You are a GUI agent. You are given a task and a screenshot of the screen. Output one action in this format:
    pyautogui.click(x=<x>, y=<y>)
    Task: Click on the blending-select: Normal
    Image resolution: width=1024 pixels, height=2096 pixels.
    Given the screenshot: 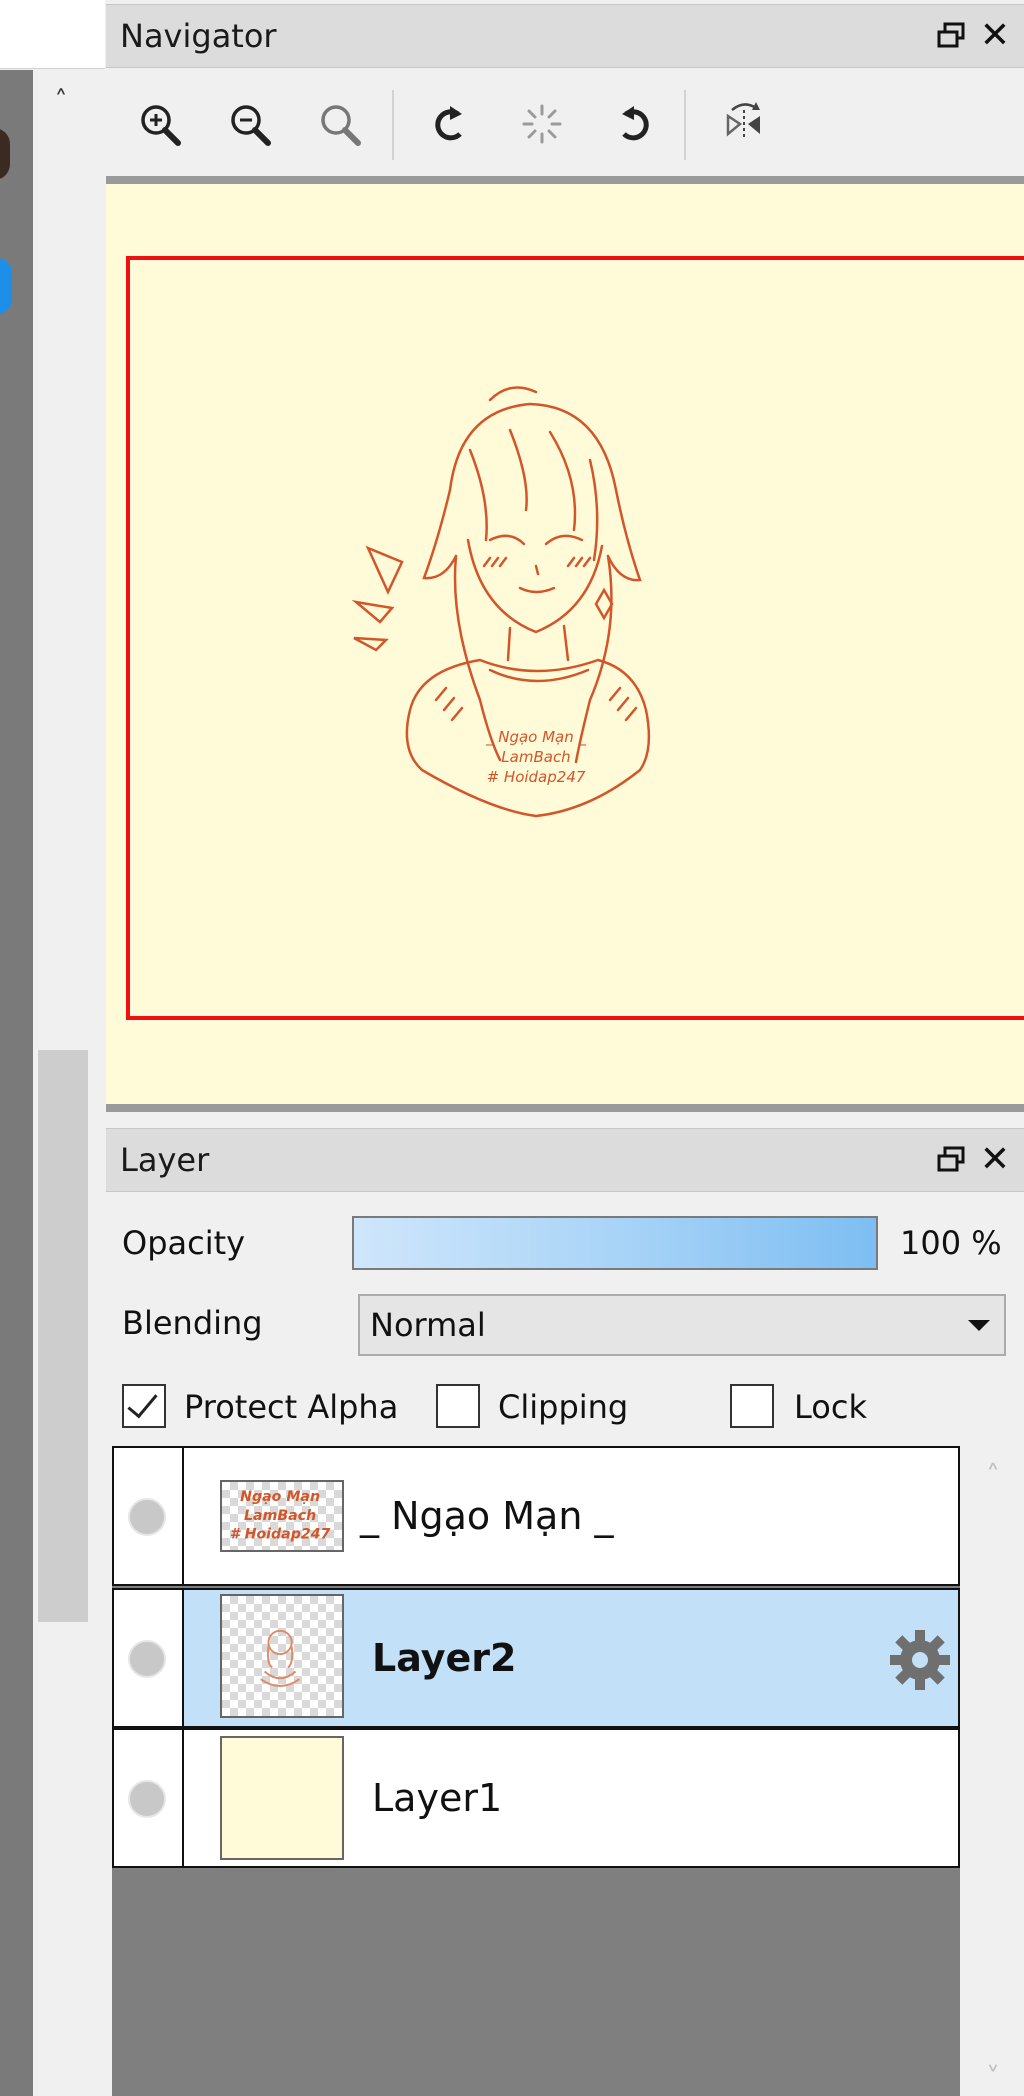 What is the action you would take?
    pyautogui.click(x=682, y=1325)
    